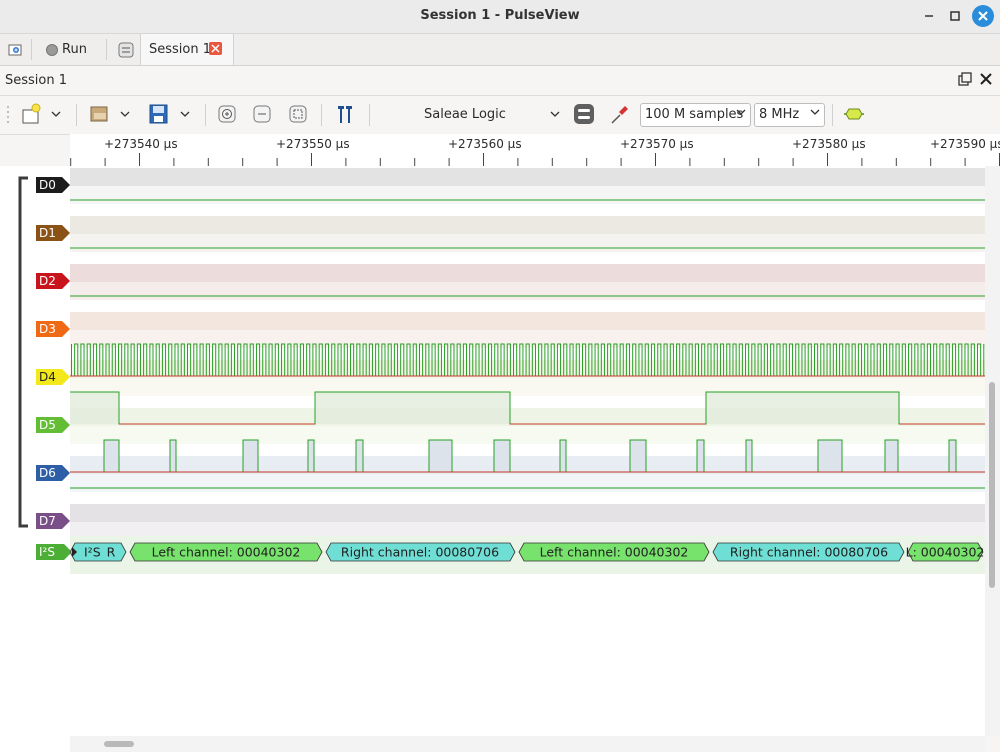 The image size is (1000, 752). I want to click on samplerate-select: 8 MHz, so click(789, 115).